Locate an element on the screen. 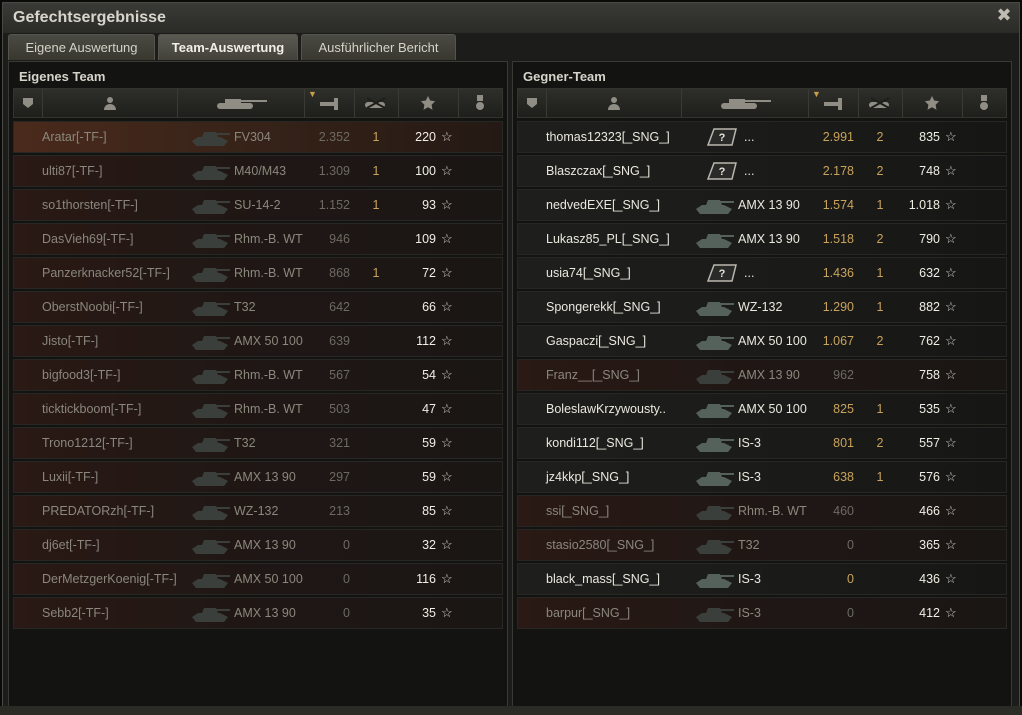  tank-name: FV304 is located at coordinates (252, 137).